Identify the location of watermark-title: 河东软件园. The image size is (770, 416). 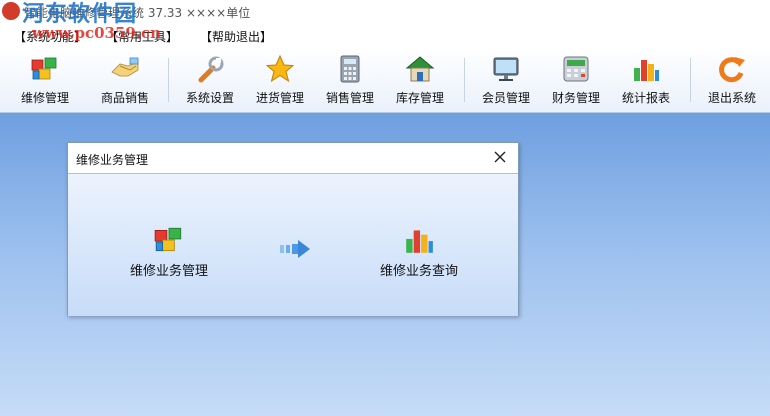
(80, 14).